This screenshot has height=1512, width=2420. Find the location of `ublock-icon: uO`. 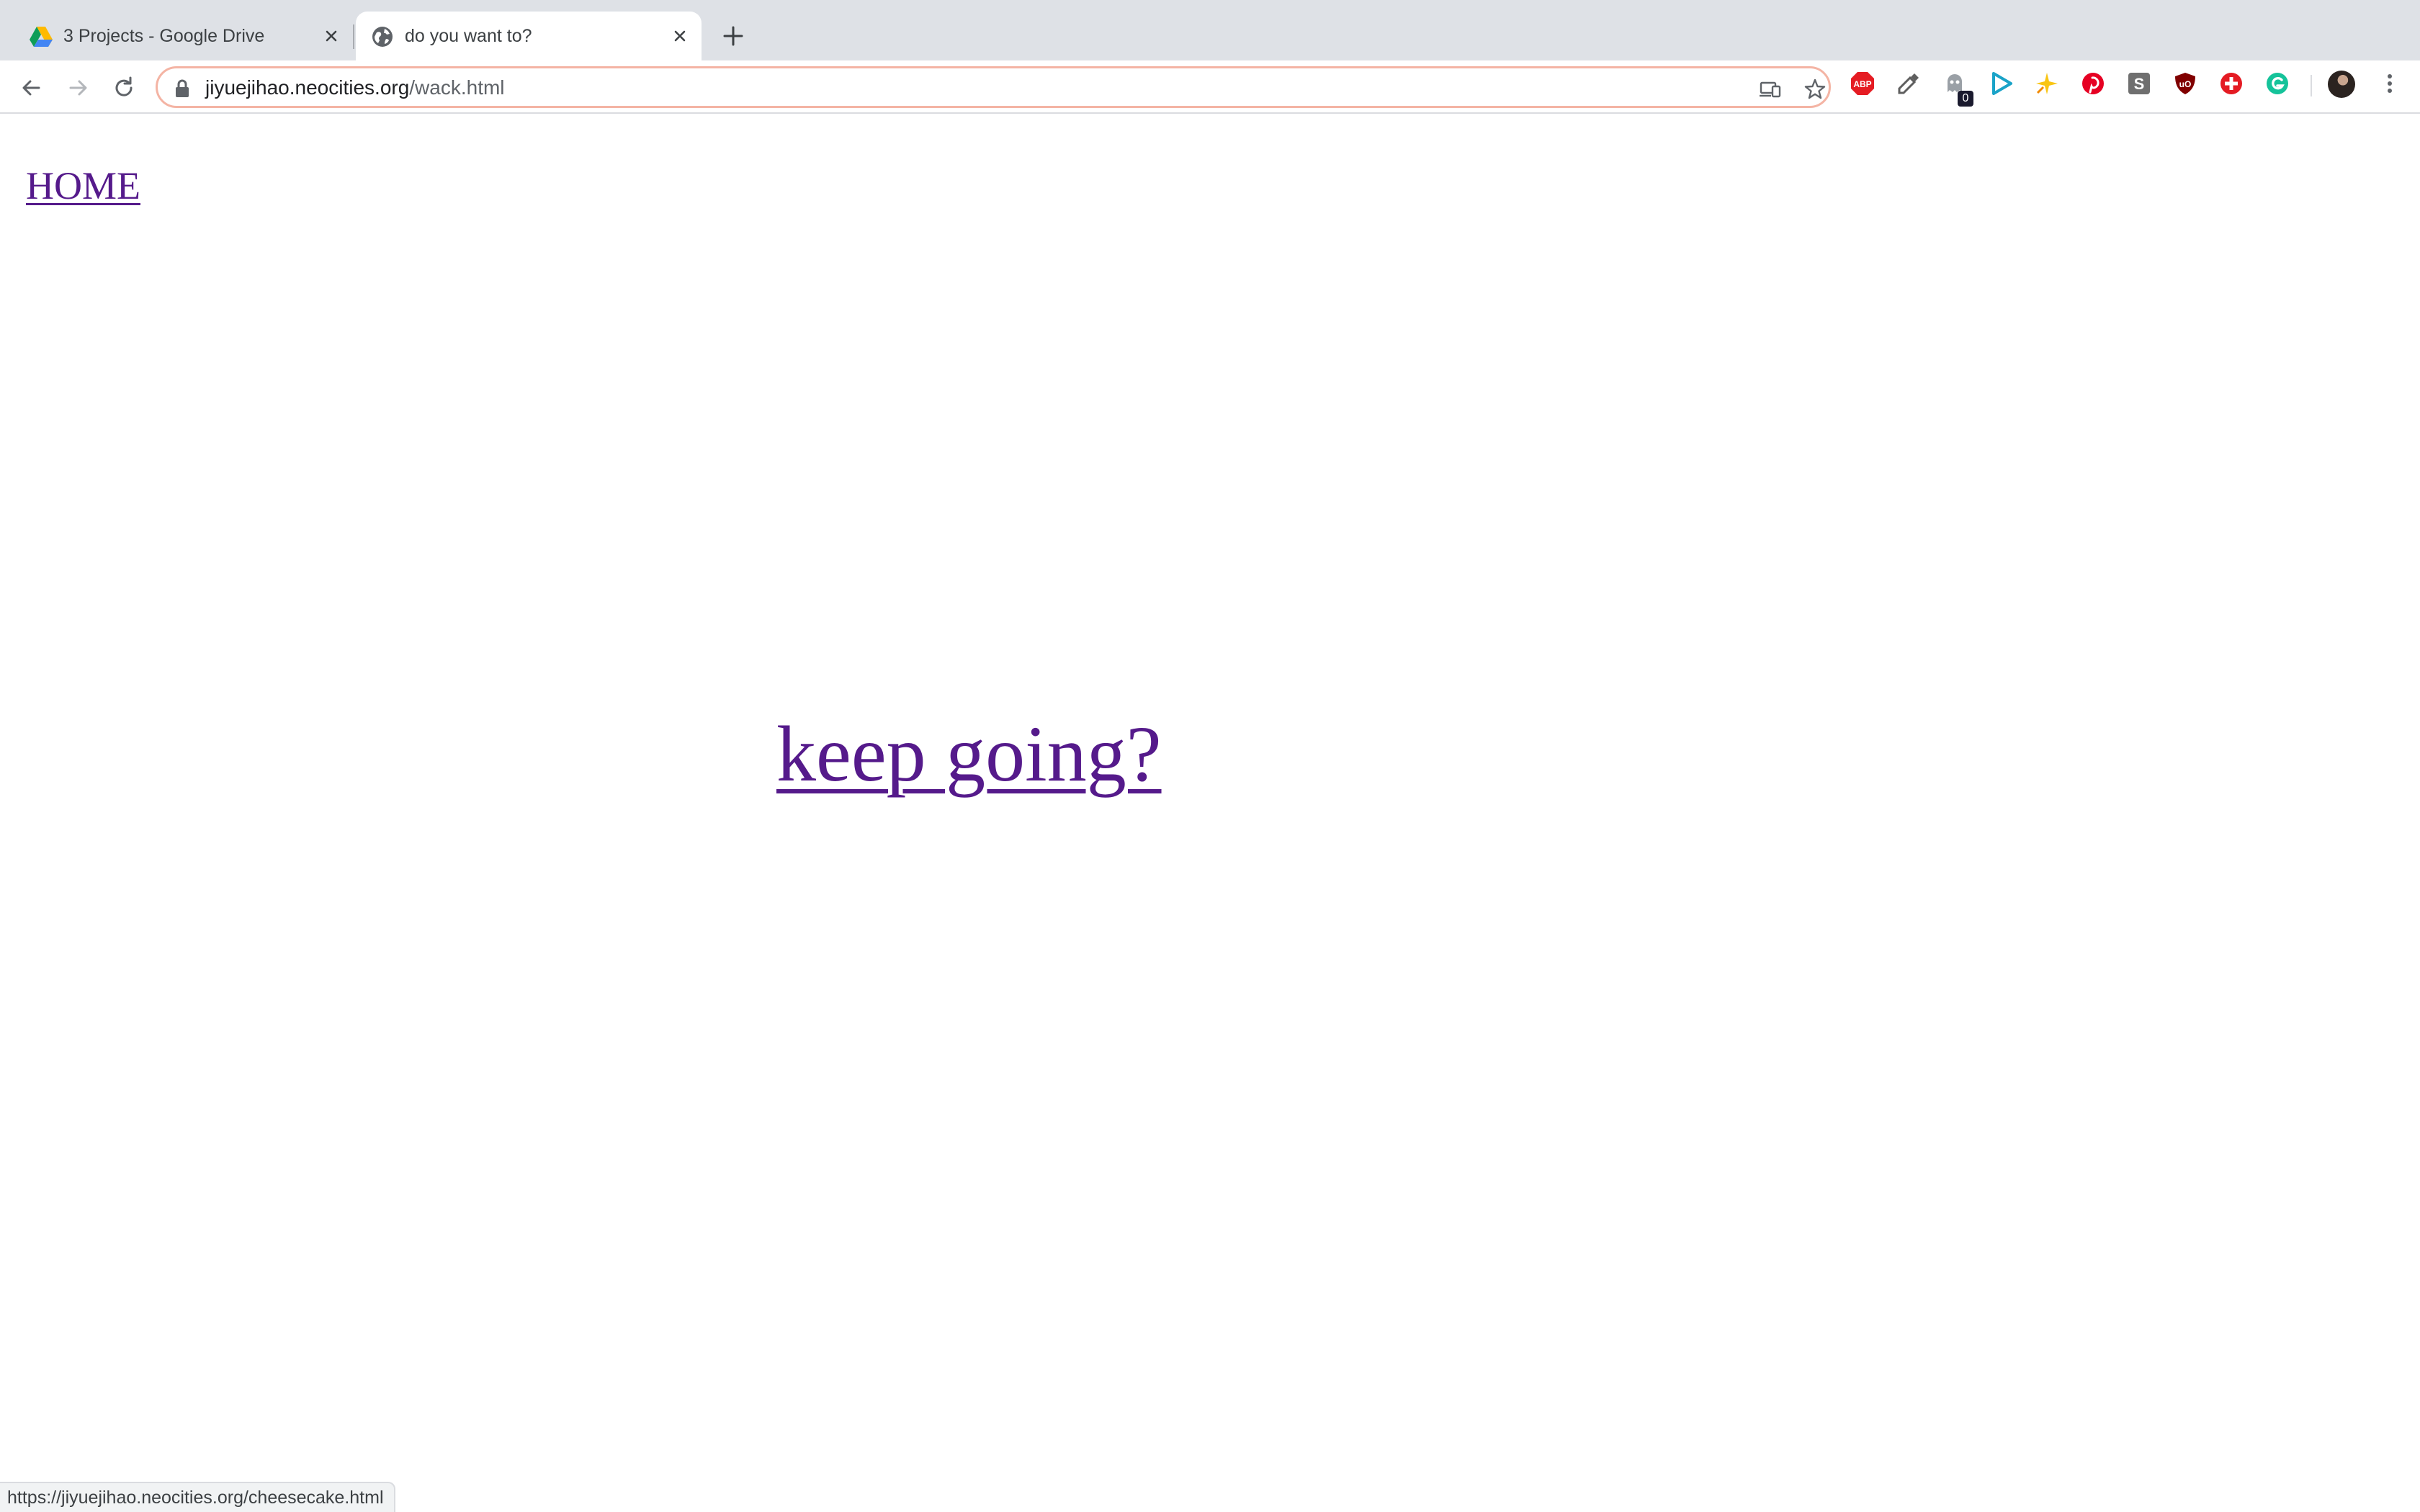

ublock-icon: uO is located at coordinates (2185, 83).